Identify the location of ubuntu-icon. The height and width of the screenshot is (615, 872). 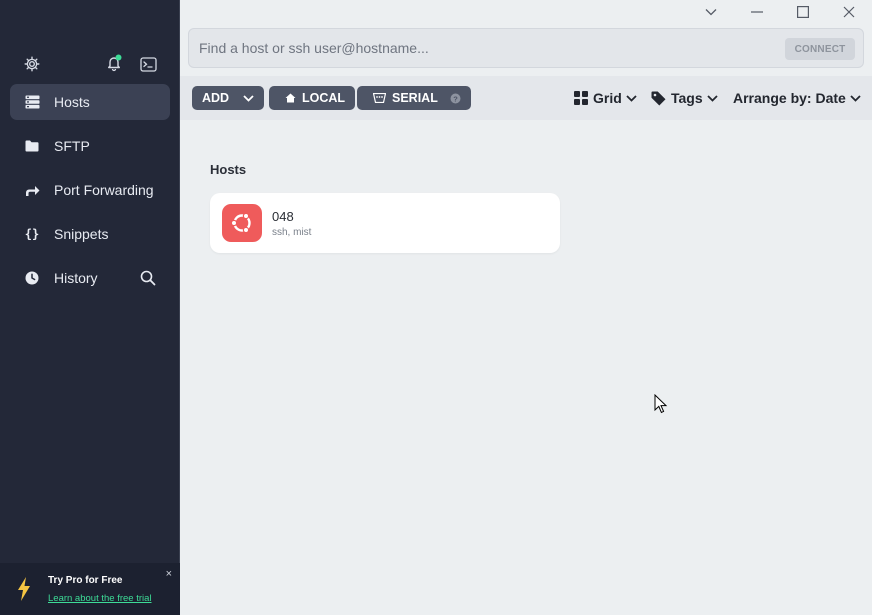
(242, 223).